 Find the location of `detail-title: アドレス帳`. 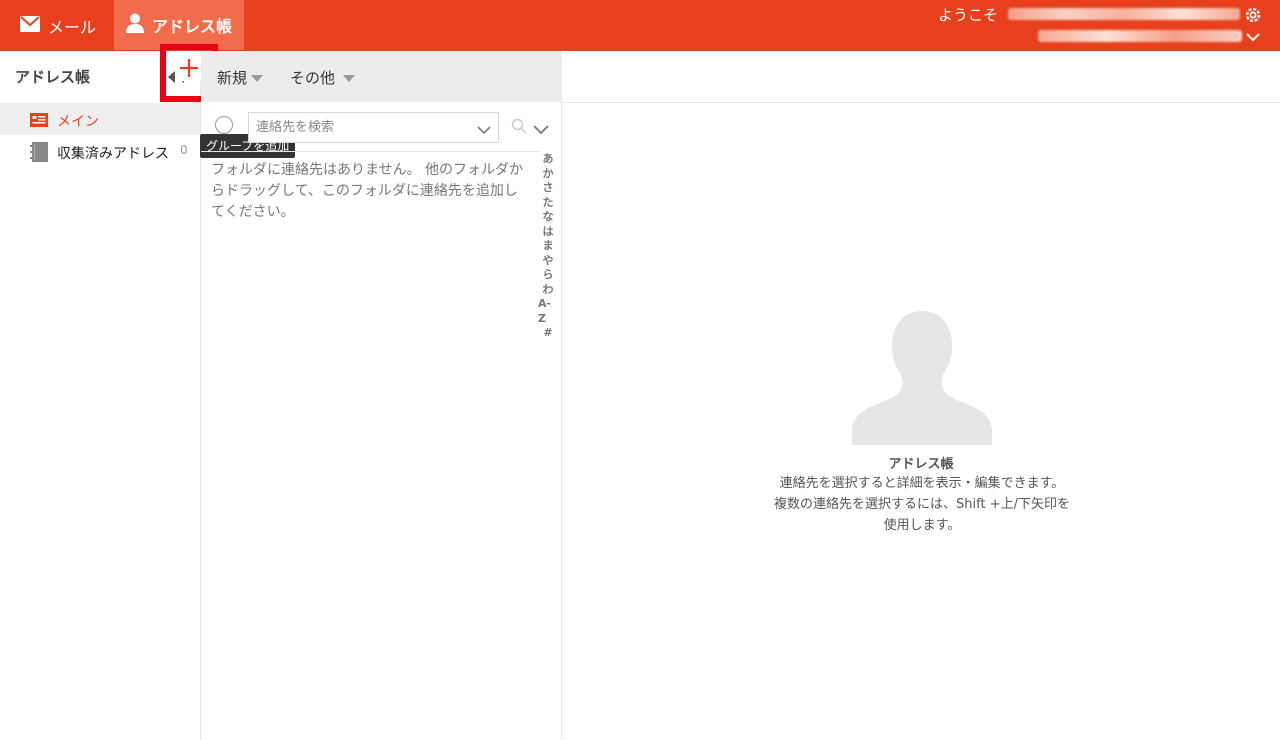

detail-title: アドレス帳 is located at coordinates (921, 464).